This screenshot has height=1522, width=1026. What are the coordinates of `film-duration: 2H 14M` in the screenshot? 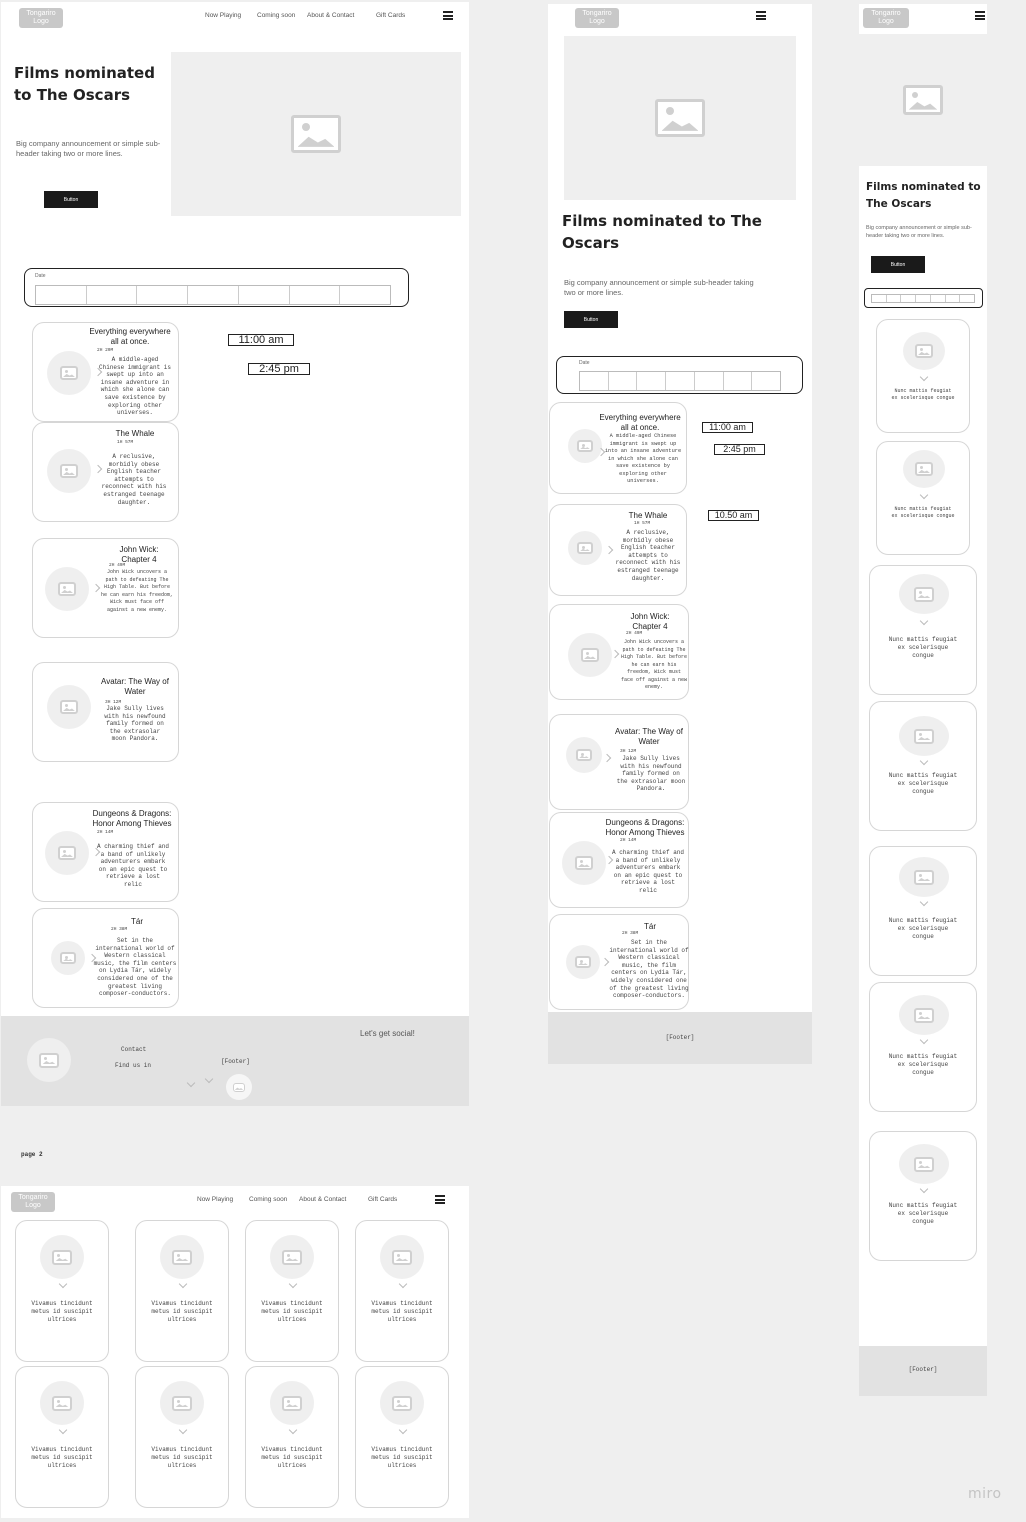 It's located at (628, 840).